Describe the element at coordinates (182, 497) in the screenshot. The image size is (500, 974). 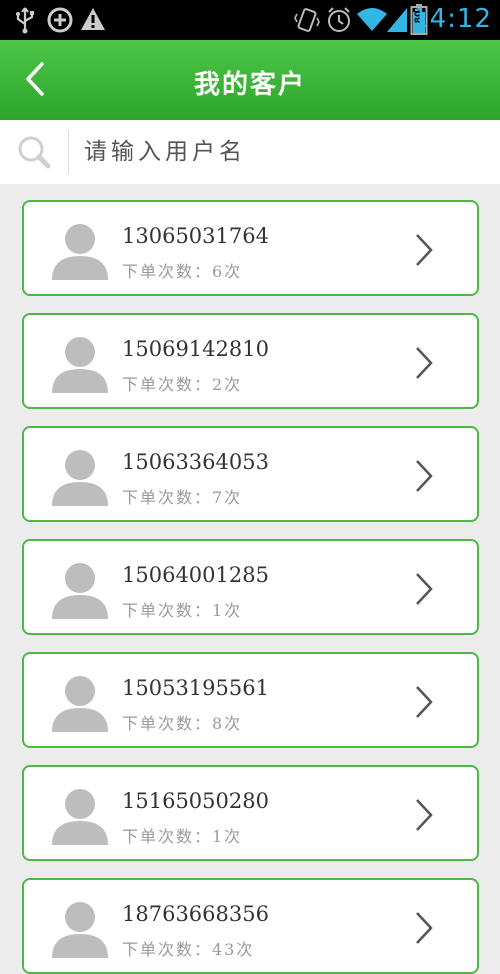
I see `order-count: 下单次数：7次` at that location.